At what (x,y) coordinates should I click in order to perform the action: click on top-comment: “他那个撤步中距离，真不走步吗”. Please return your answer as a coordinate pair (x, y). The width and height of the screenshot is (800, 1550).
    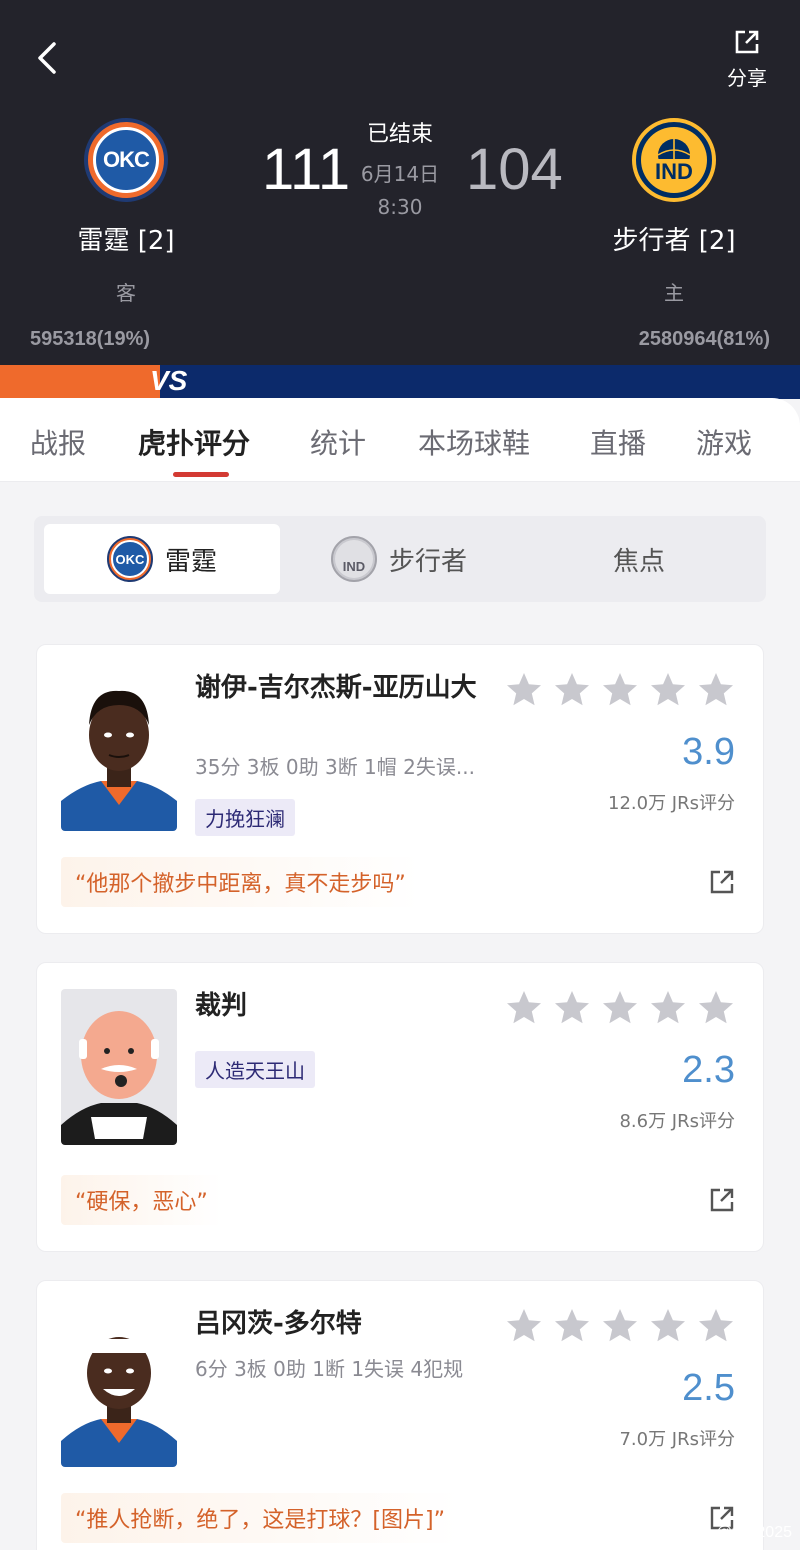
    Looking at the image, I should click on (240, 882).